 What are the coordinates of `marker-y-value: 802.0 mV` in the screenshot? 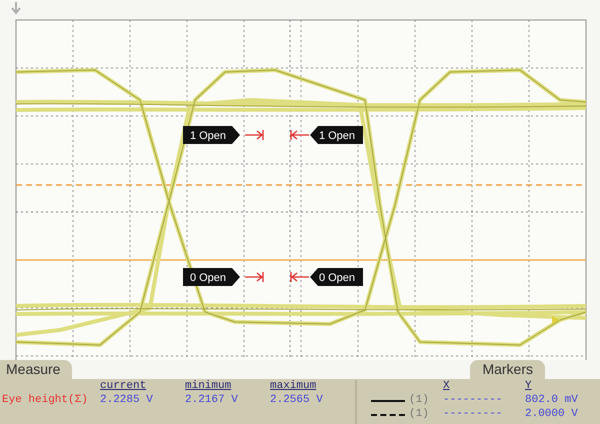 It's located at (552, 401).